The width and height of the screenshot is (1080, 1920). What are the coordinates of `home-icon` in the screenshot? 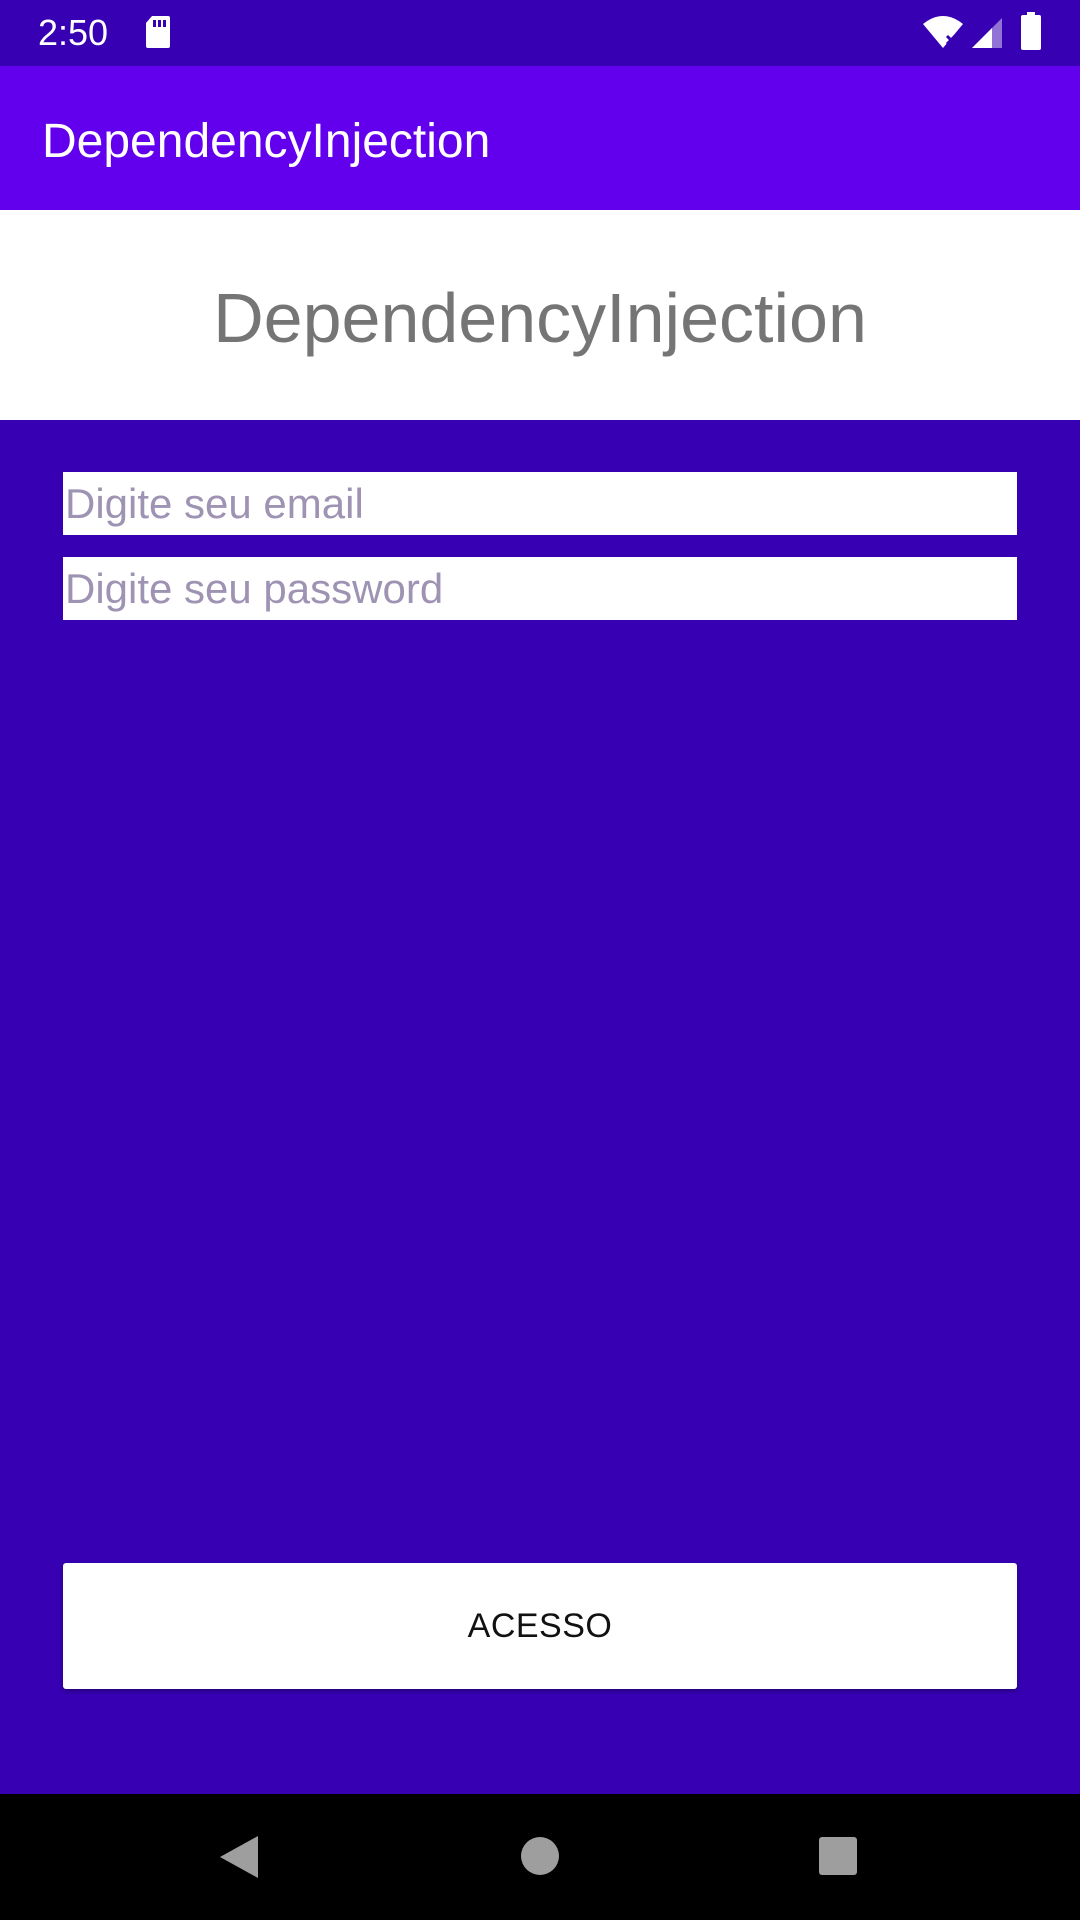 It's located at (540, 1856).